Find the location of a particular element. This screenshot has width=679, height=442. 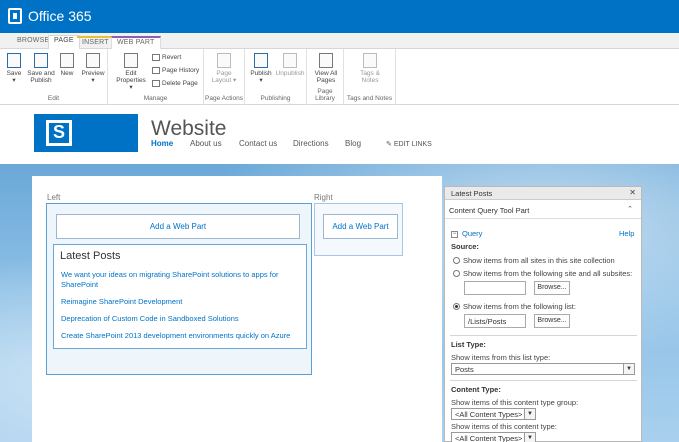

save-publish-label-2: Publish is located at coordinates (41, 80).